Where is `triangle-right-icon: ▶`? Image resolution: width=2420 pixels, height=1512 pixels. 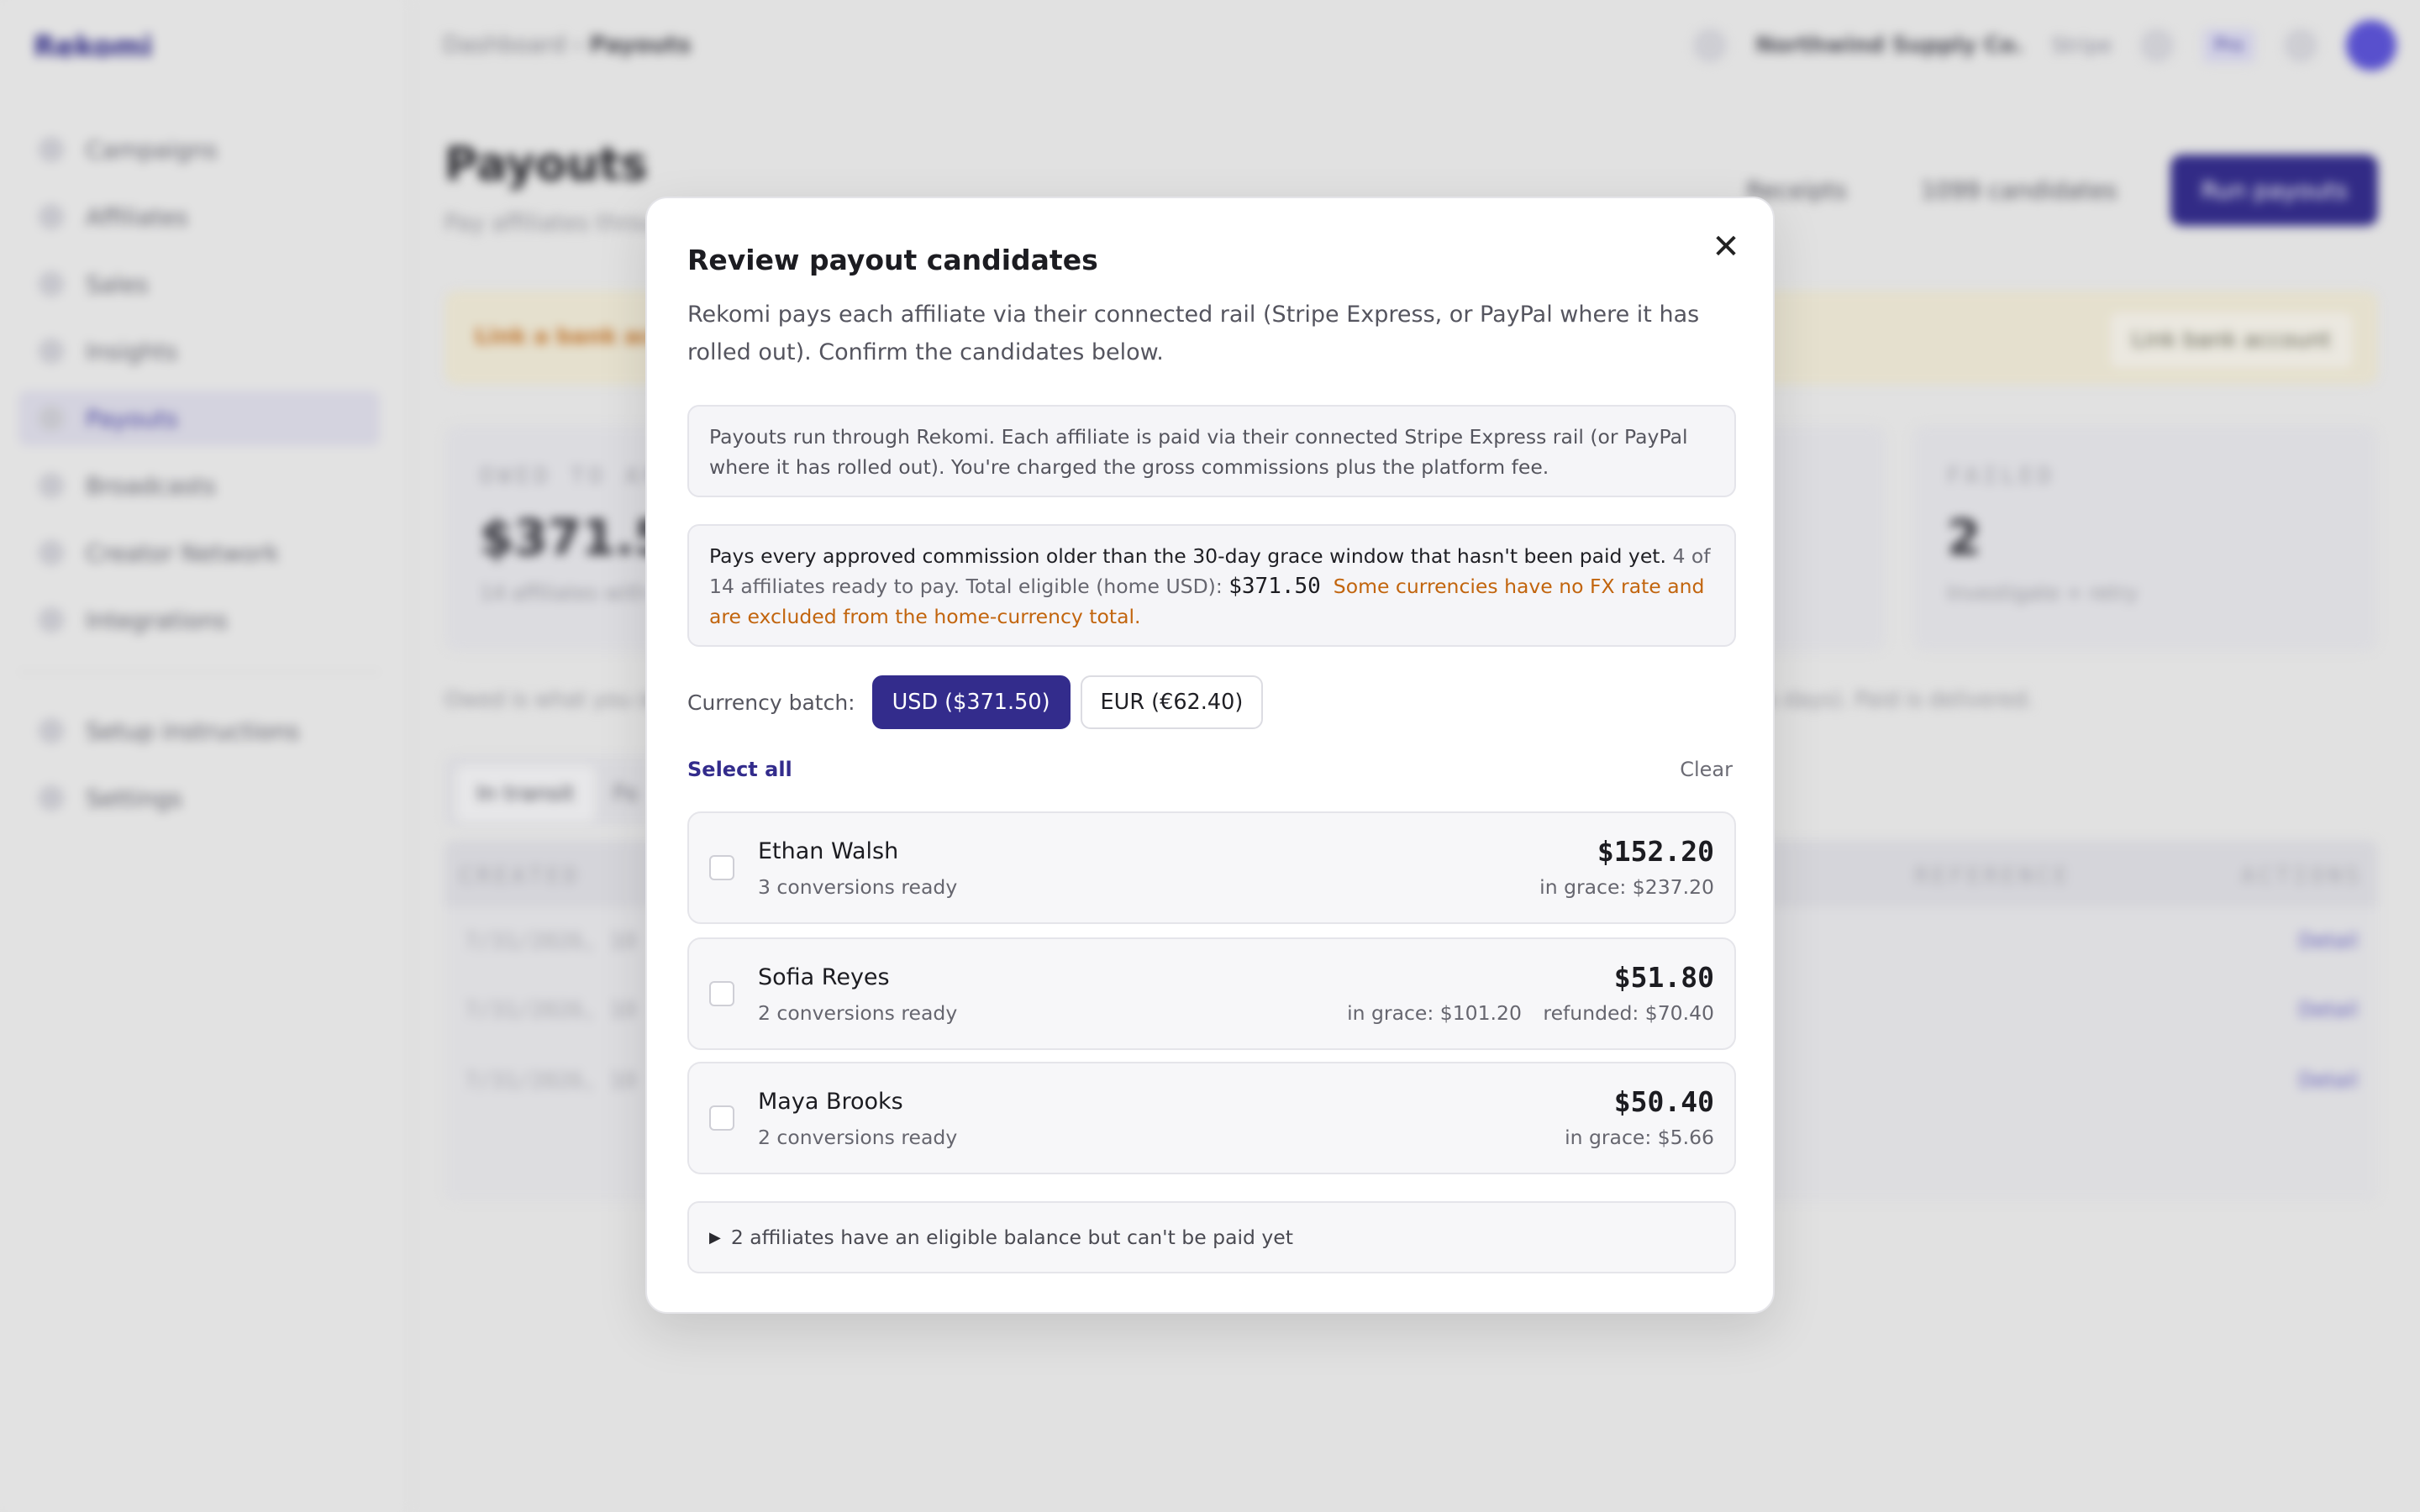
triangle-right-icon: ▶ is located at coordinates (715, 1237).